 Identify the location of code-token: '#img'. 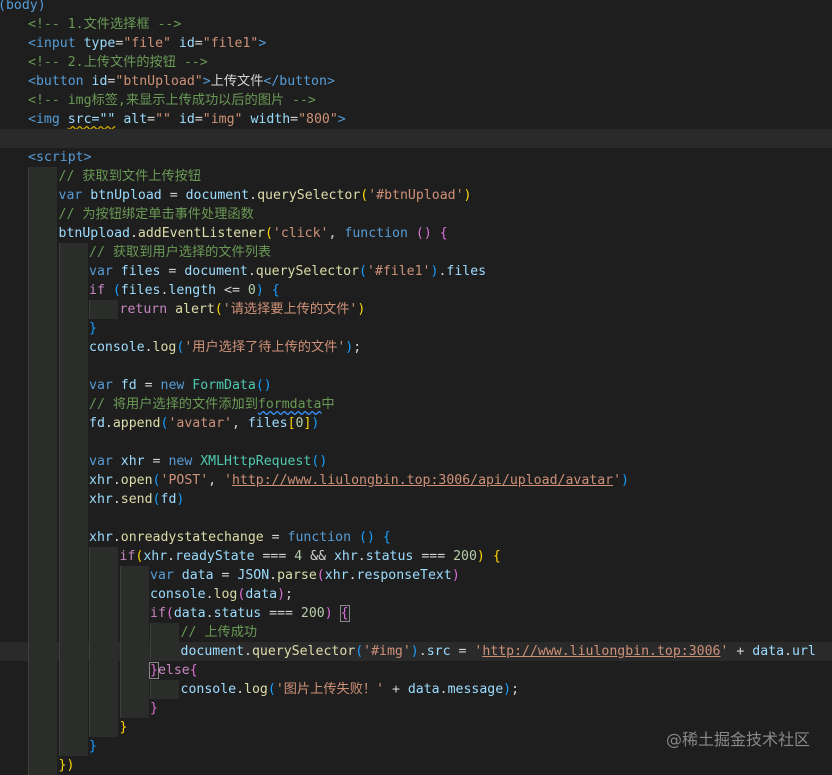
(387, 651).